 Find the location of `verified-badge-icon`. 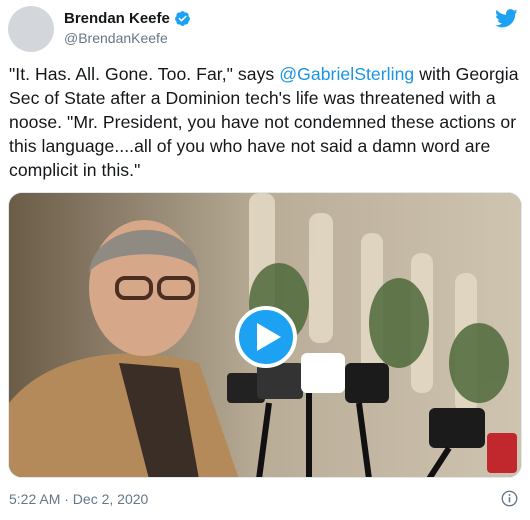

verified-badge-icon is located at coordinates (182, 18).